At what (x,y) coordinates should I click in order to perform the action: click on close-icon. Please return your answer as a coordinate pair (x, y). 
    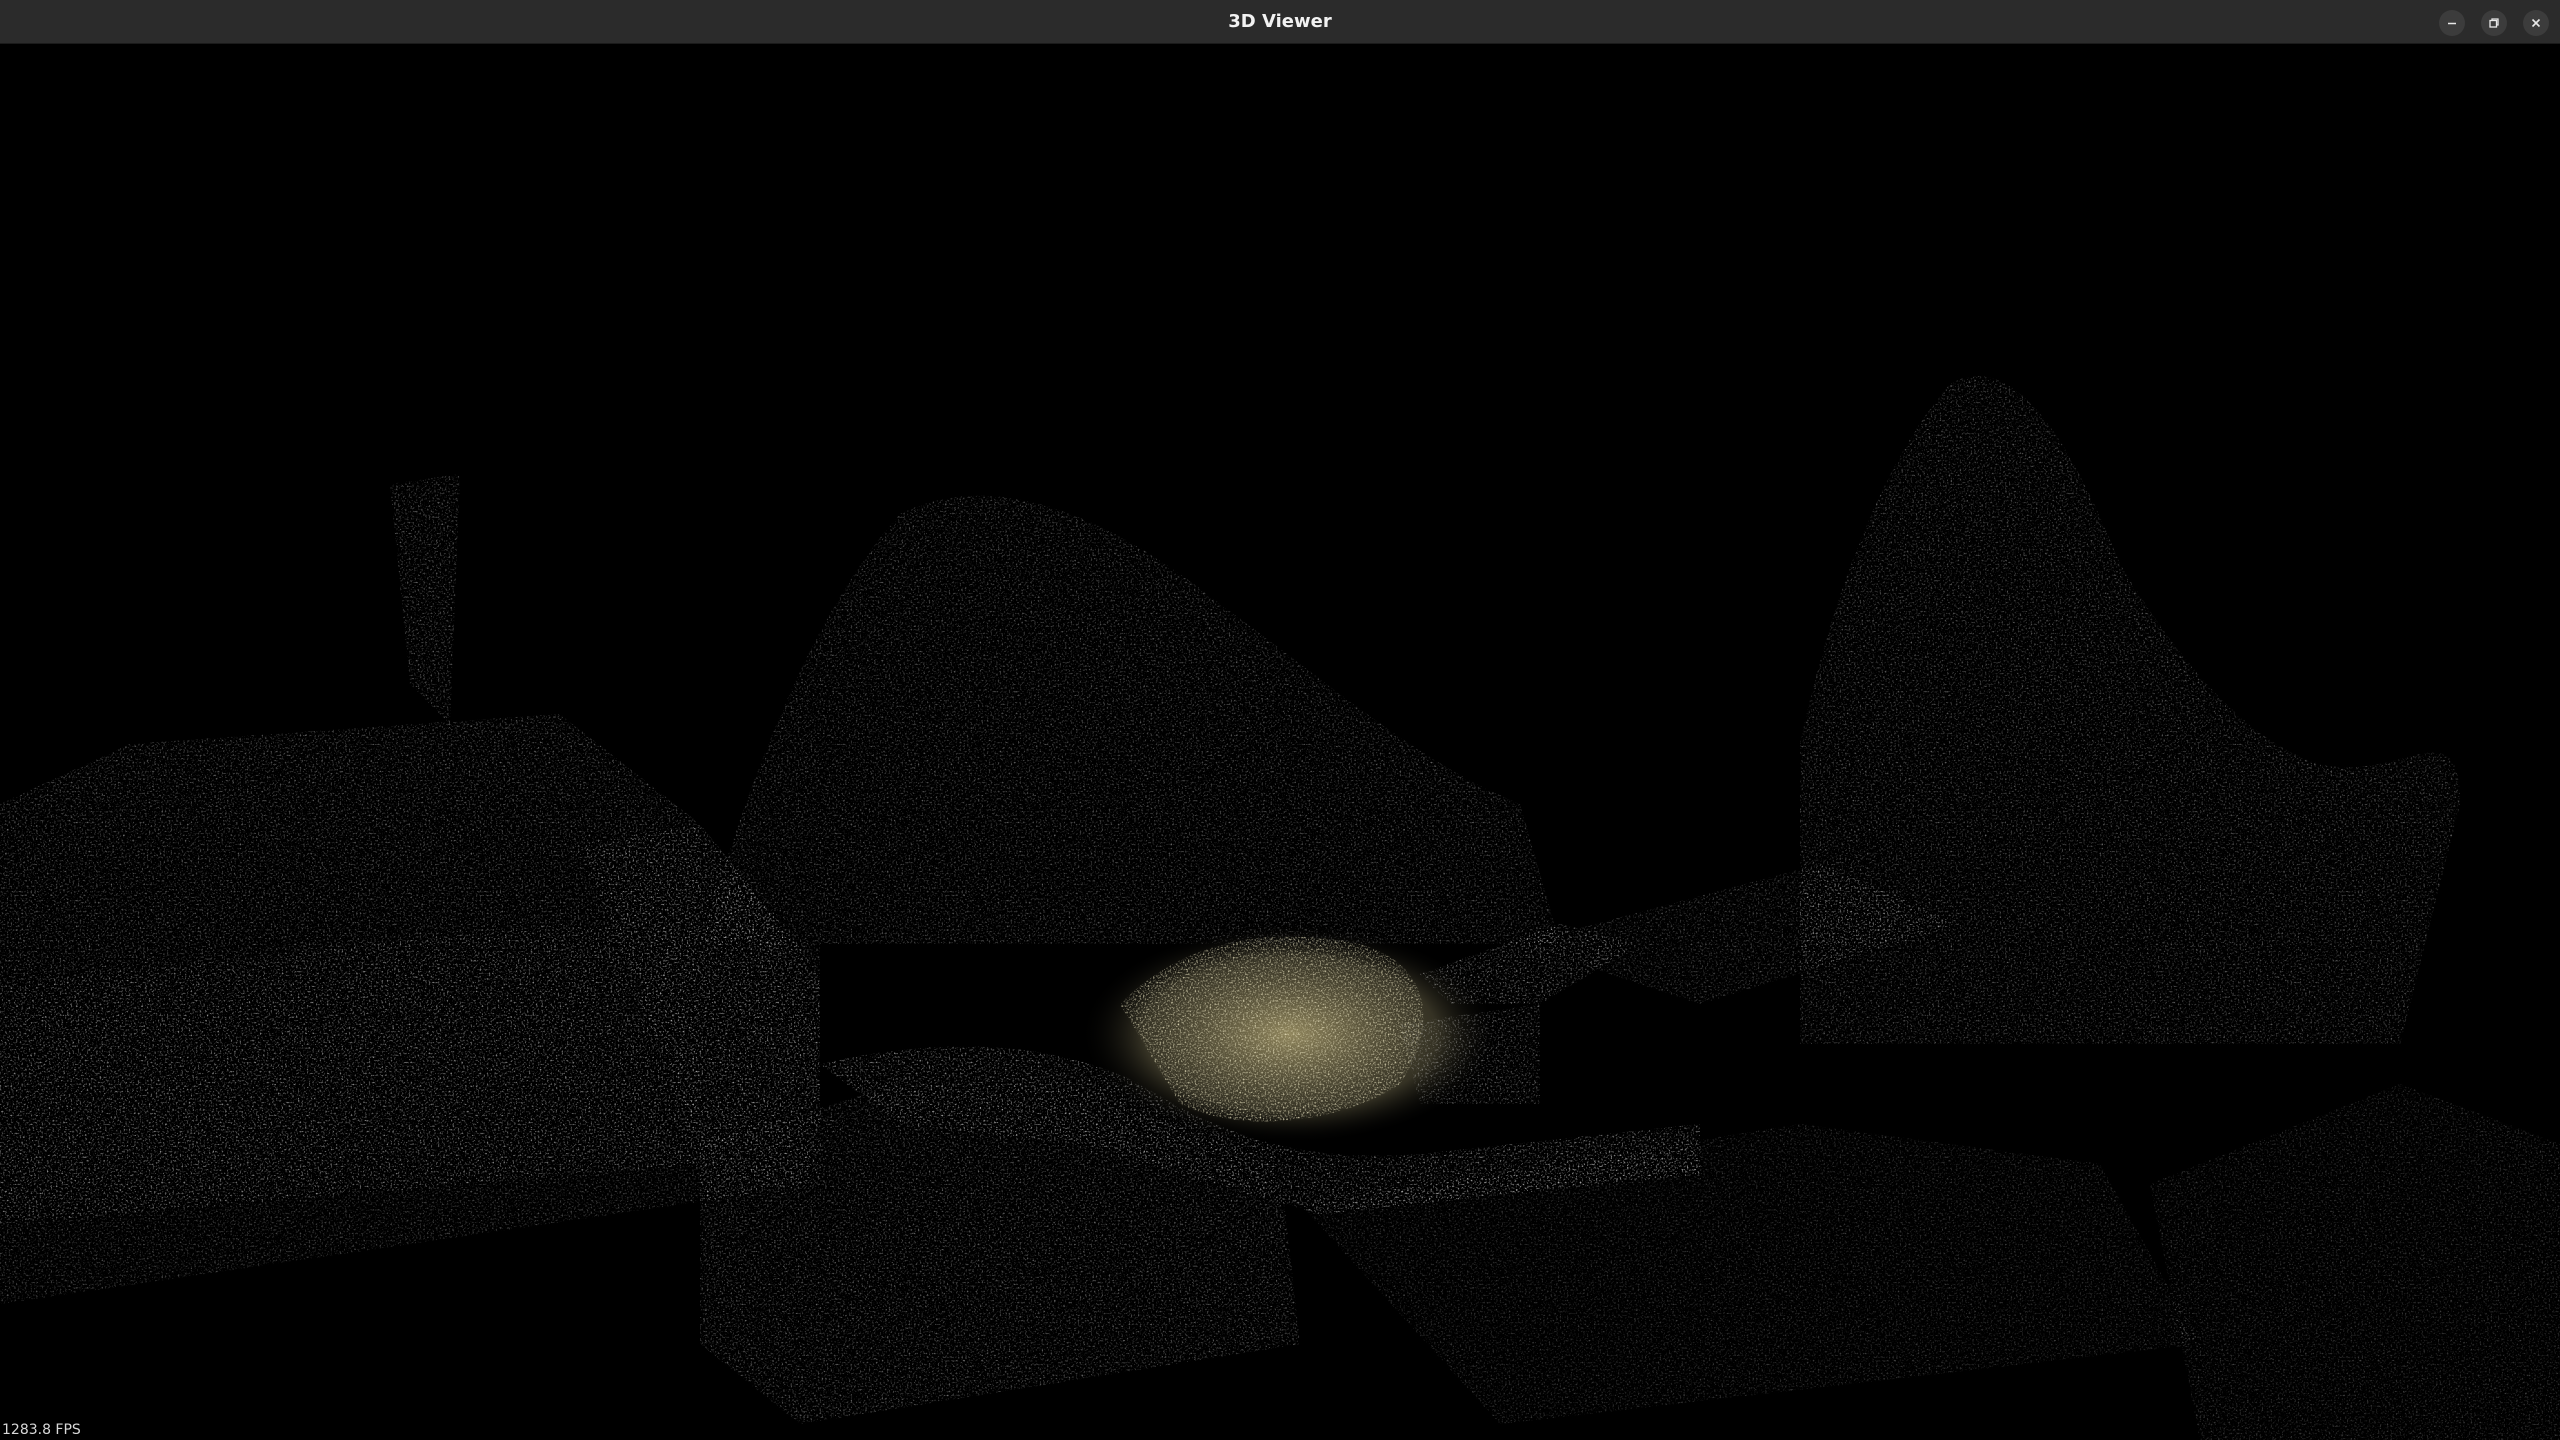
    Looking at the image, I should click on (2536, 23).